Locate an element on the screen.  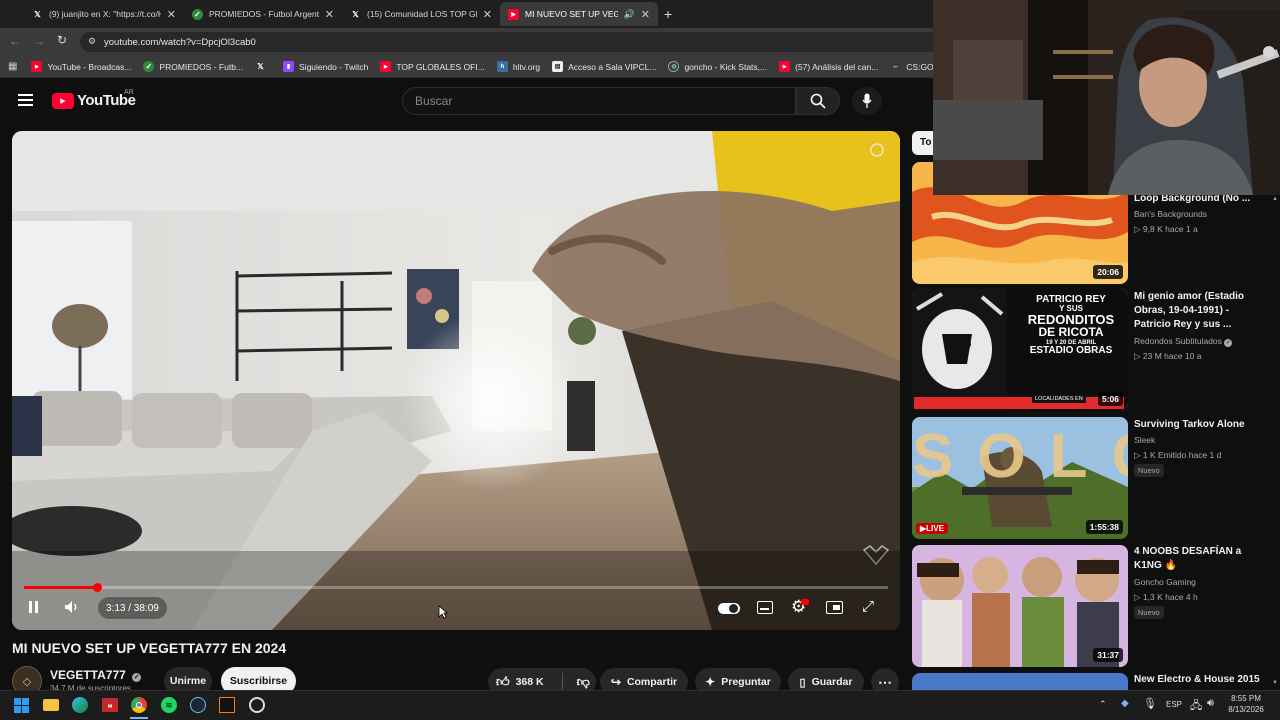
file-explorer-icon is located at coordinates (51, 705).